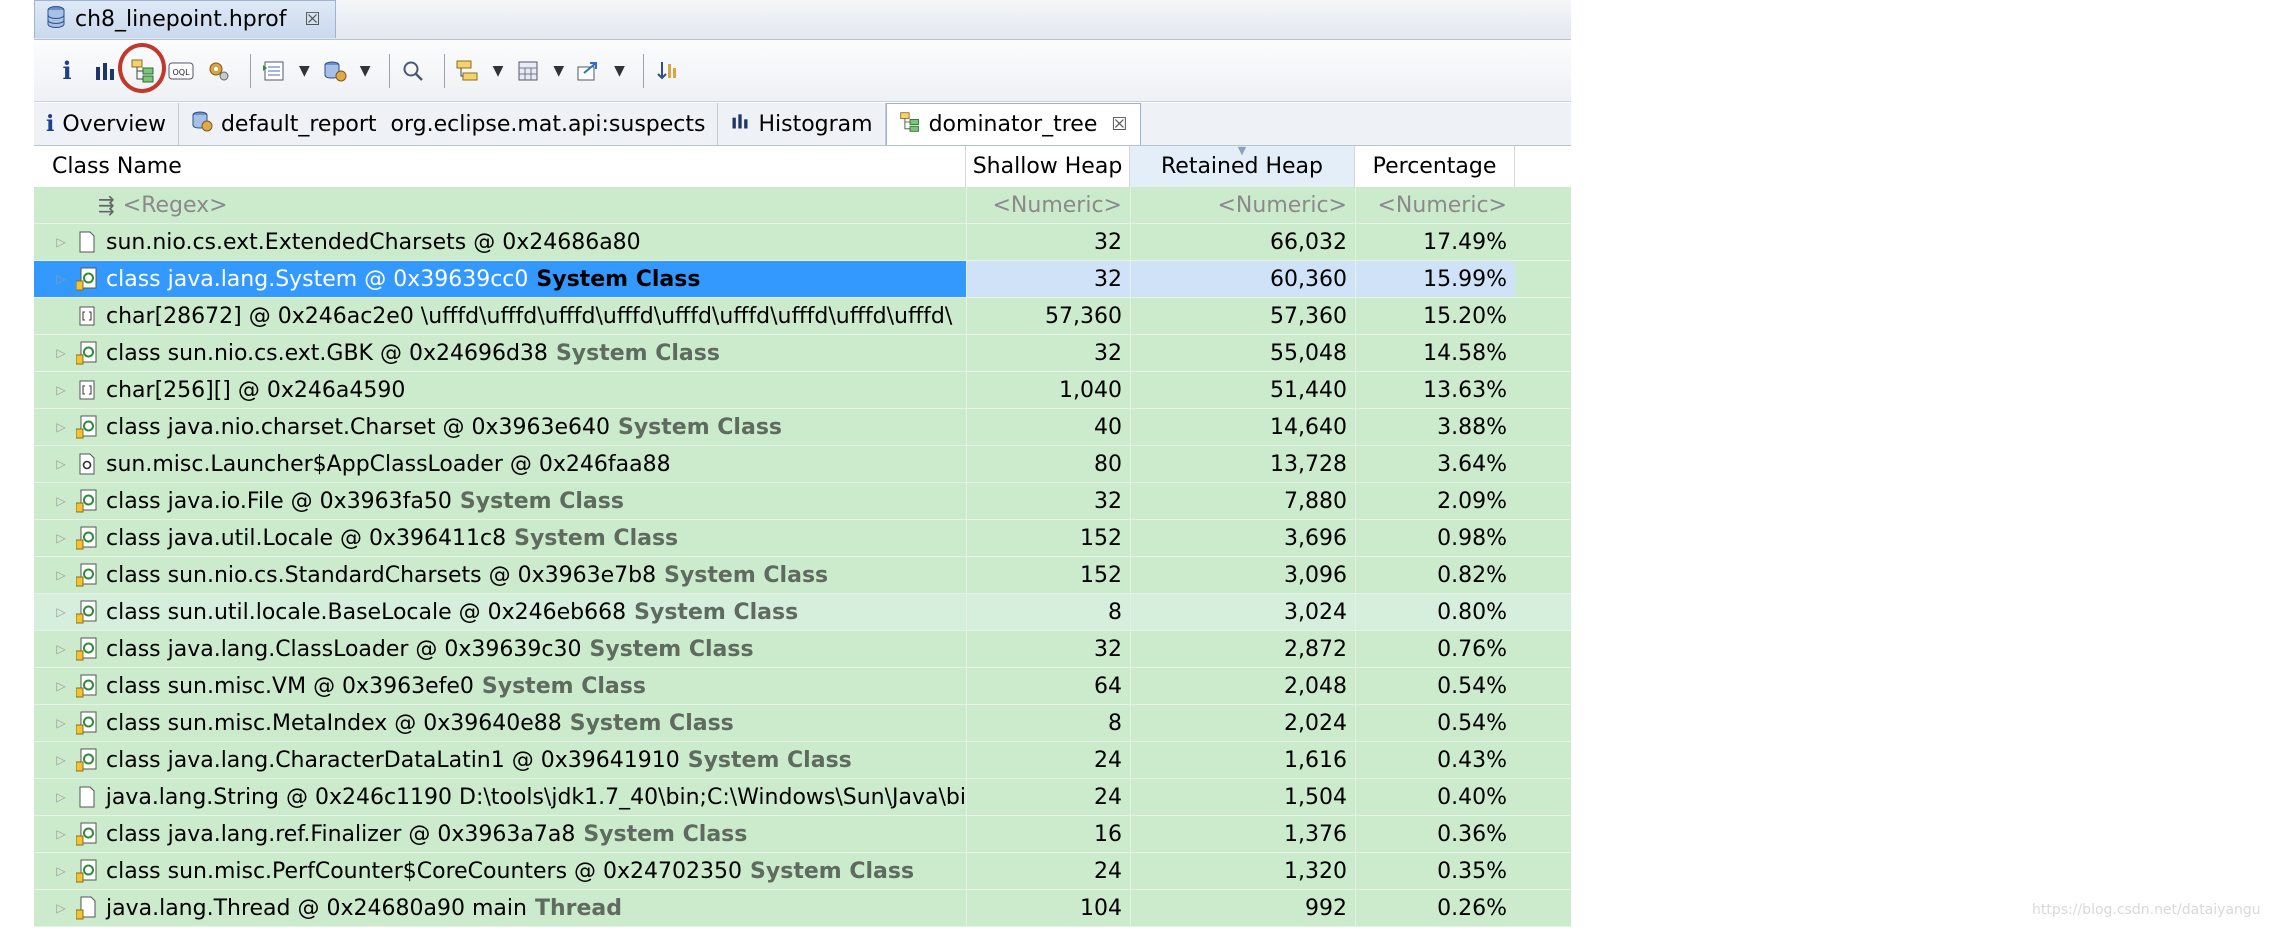 The height and width of the screenshot is (936, 2272). Describe the element at coordinates (1435, 797) in the screenshot. I see `percentage-cell: 0.40%` at that location.